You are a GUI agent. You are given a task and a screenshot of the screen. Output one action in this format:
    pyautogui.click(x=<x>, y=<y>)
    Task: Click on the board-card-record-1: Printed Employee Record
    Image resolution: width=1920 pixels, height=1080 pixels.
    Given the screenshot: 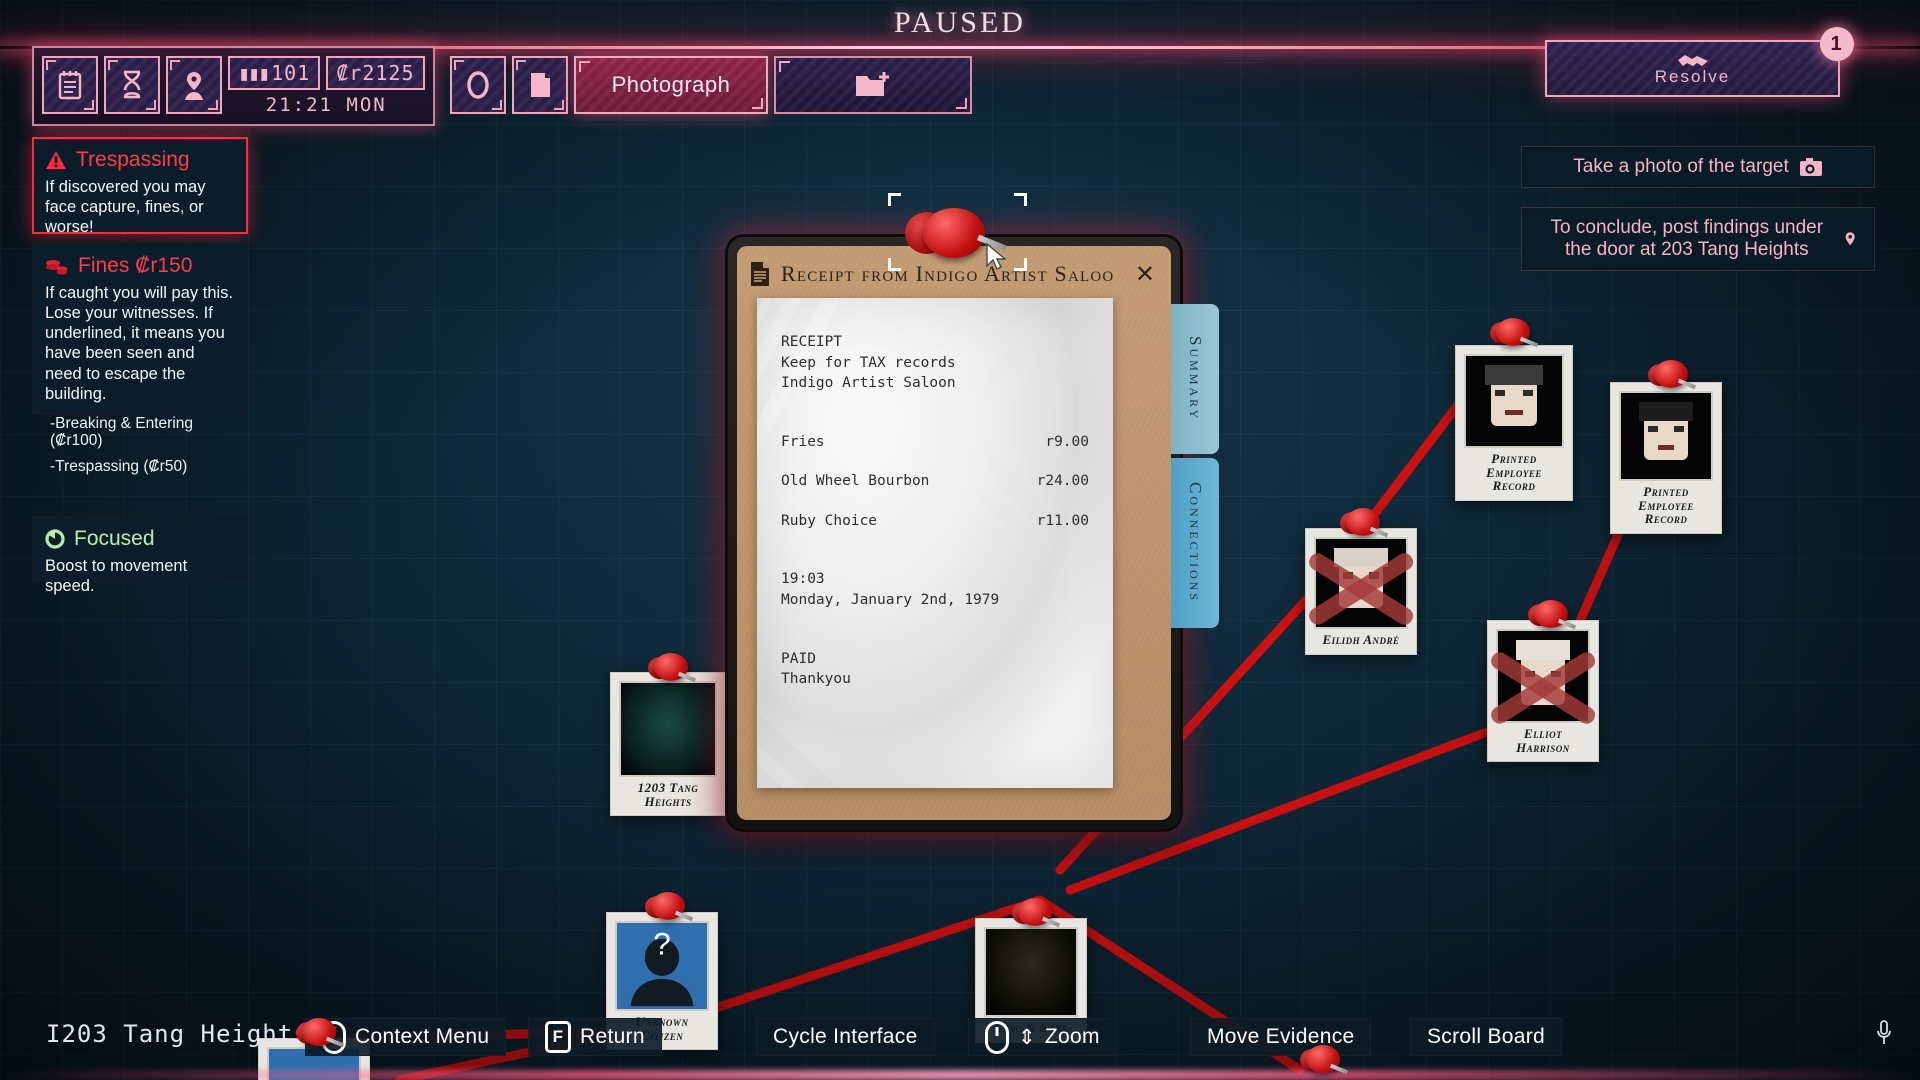 What is the action you would take?
    pyautogui.click(x=1514, y=423)
    